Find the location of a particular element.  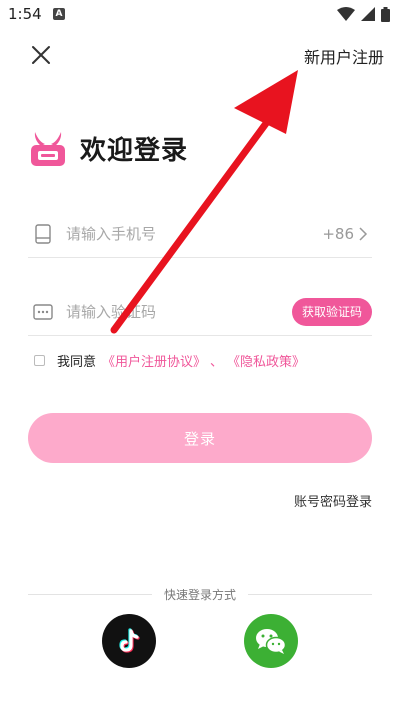

phone-icon is located at coordinates (43, 233).